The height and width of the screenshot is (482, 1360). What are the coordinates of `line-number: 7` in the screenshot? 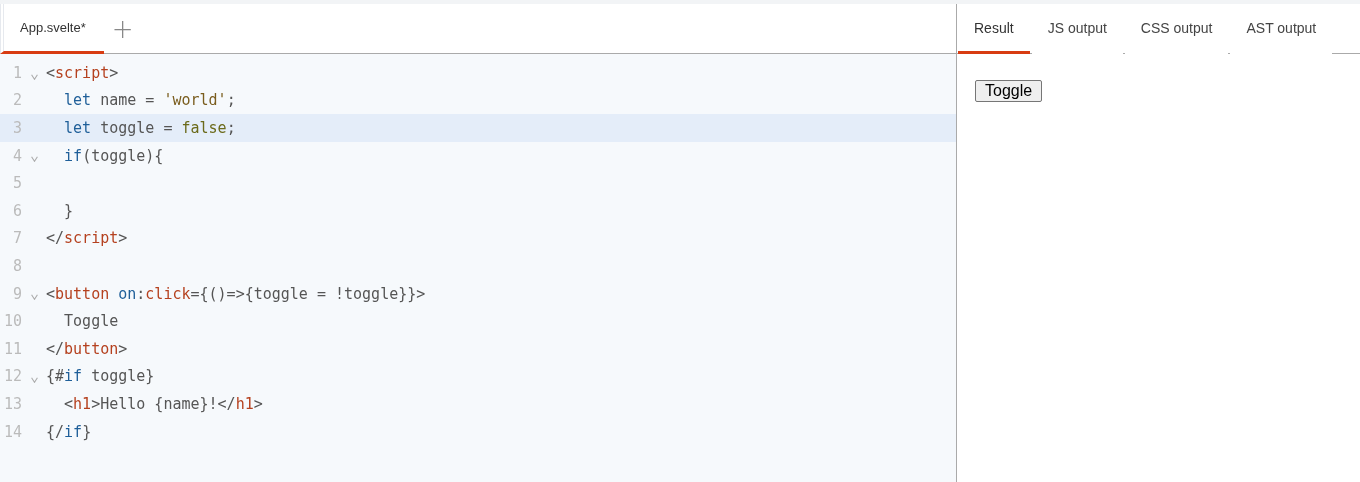 It's located at (16, 238).